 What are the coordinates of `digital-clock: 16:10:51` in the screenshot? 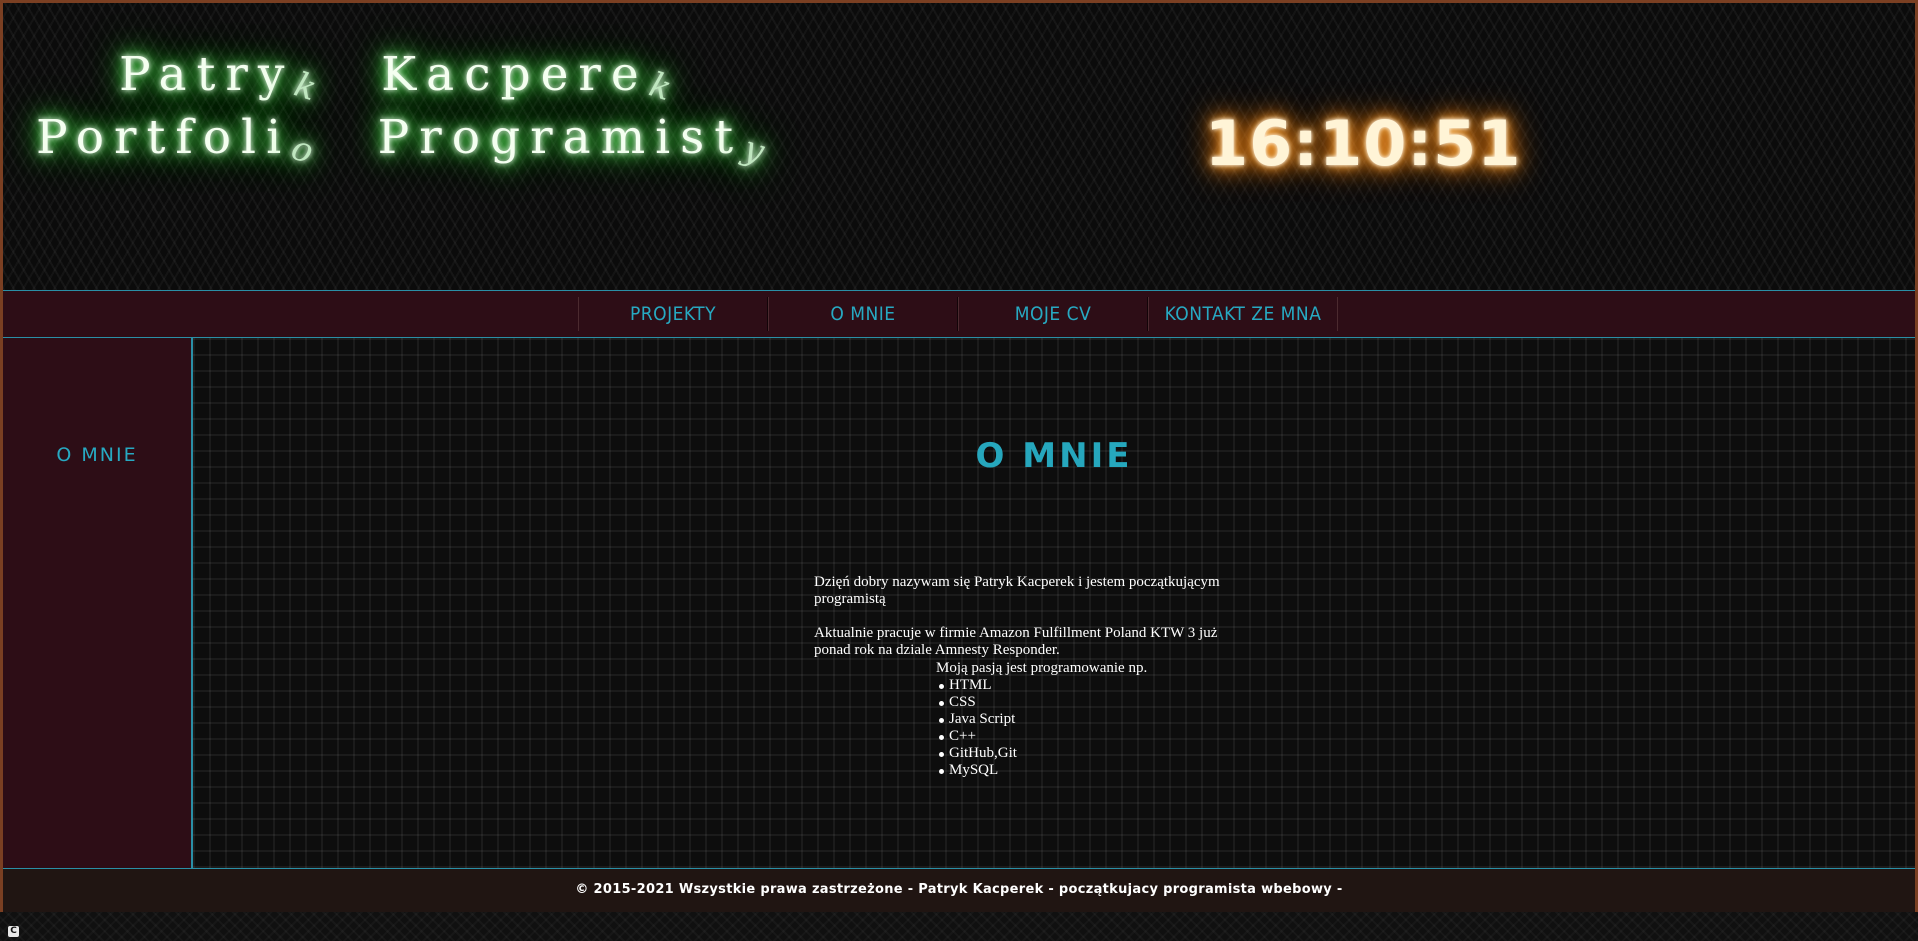 It's located at (1363, 143).